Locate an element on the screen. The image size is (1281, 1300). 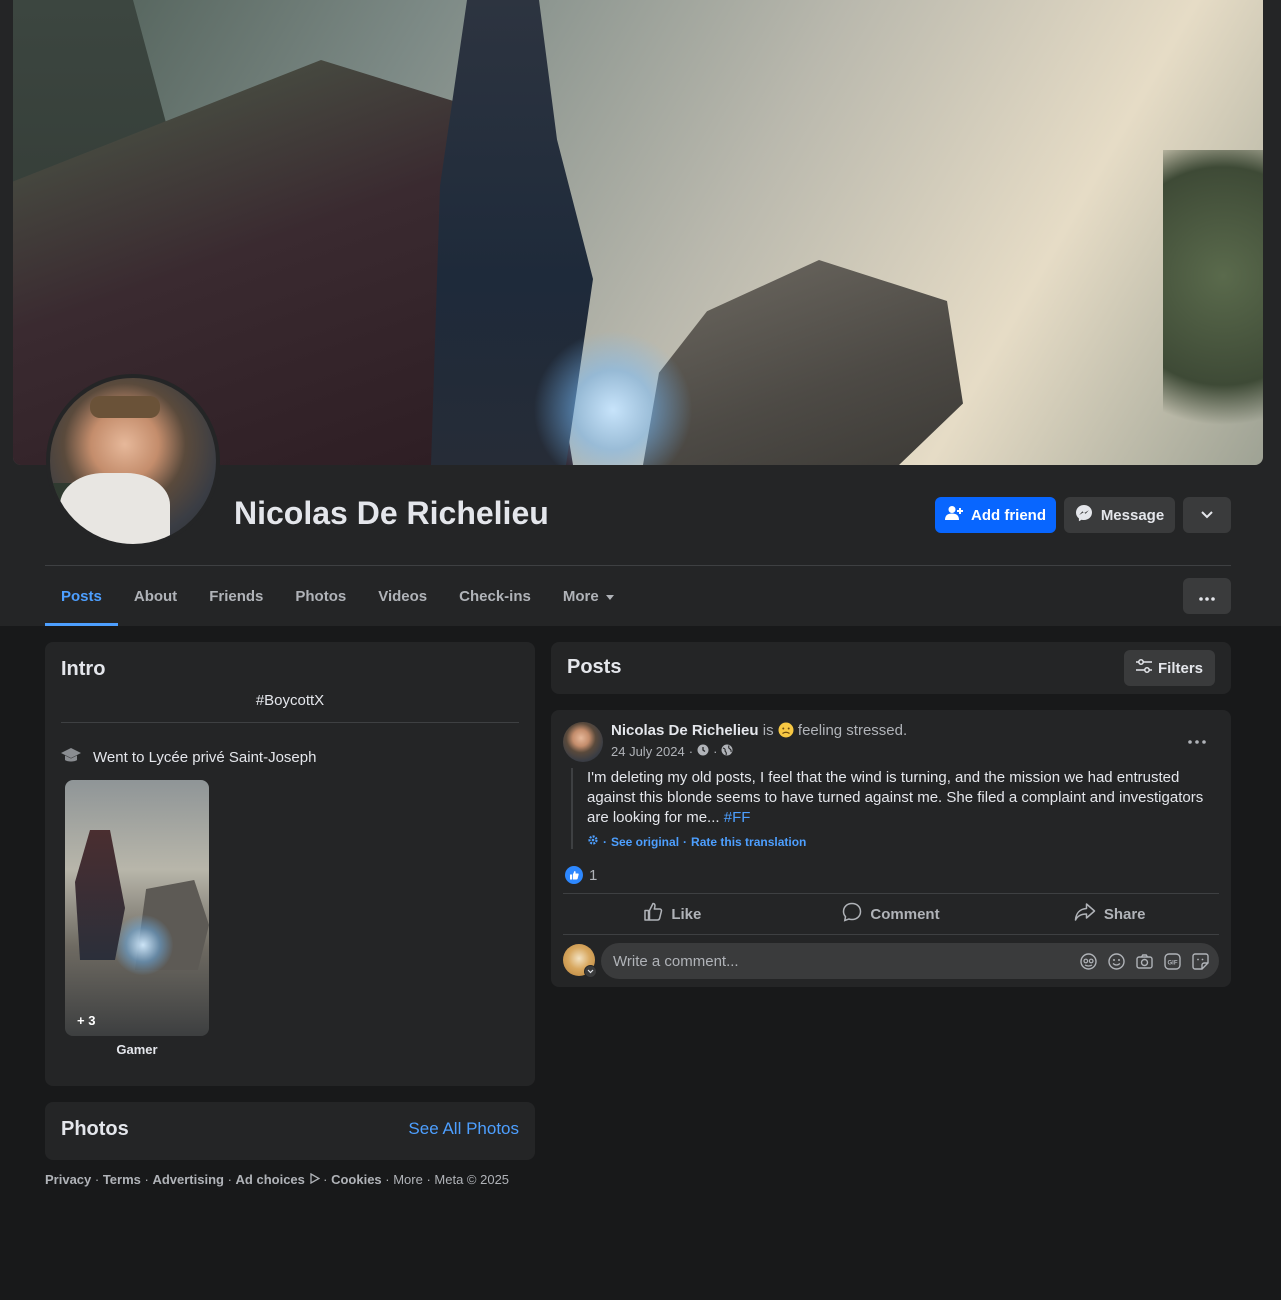
tab-about-label: About is located at coordinates (155, 596).